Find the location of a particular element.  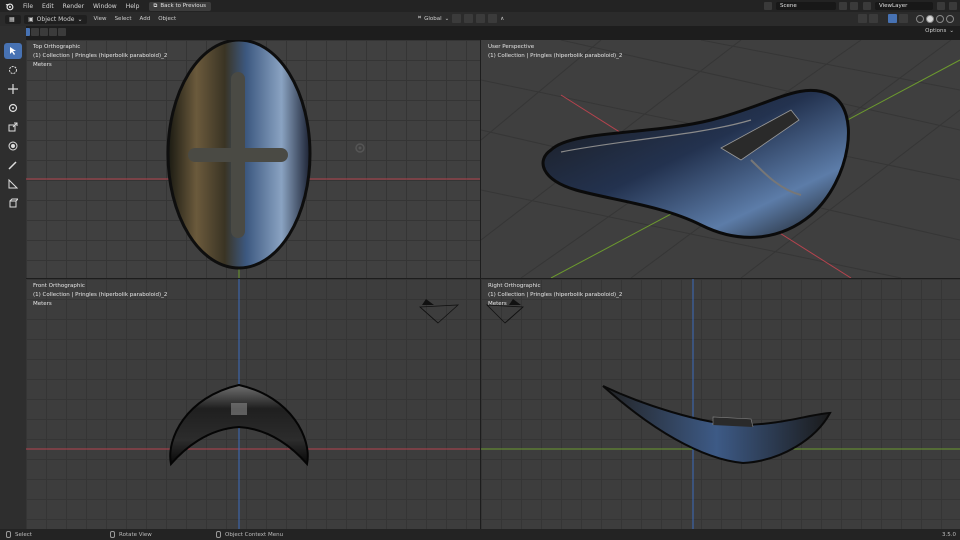

back-to-previous-button: ⧉ Back to Previous is located at coordinates (180, 6).